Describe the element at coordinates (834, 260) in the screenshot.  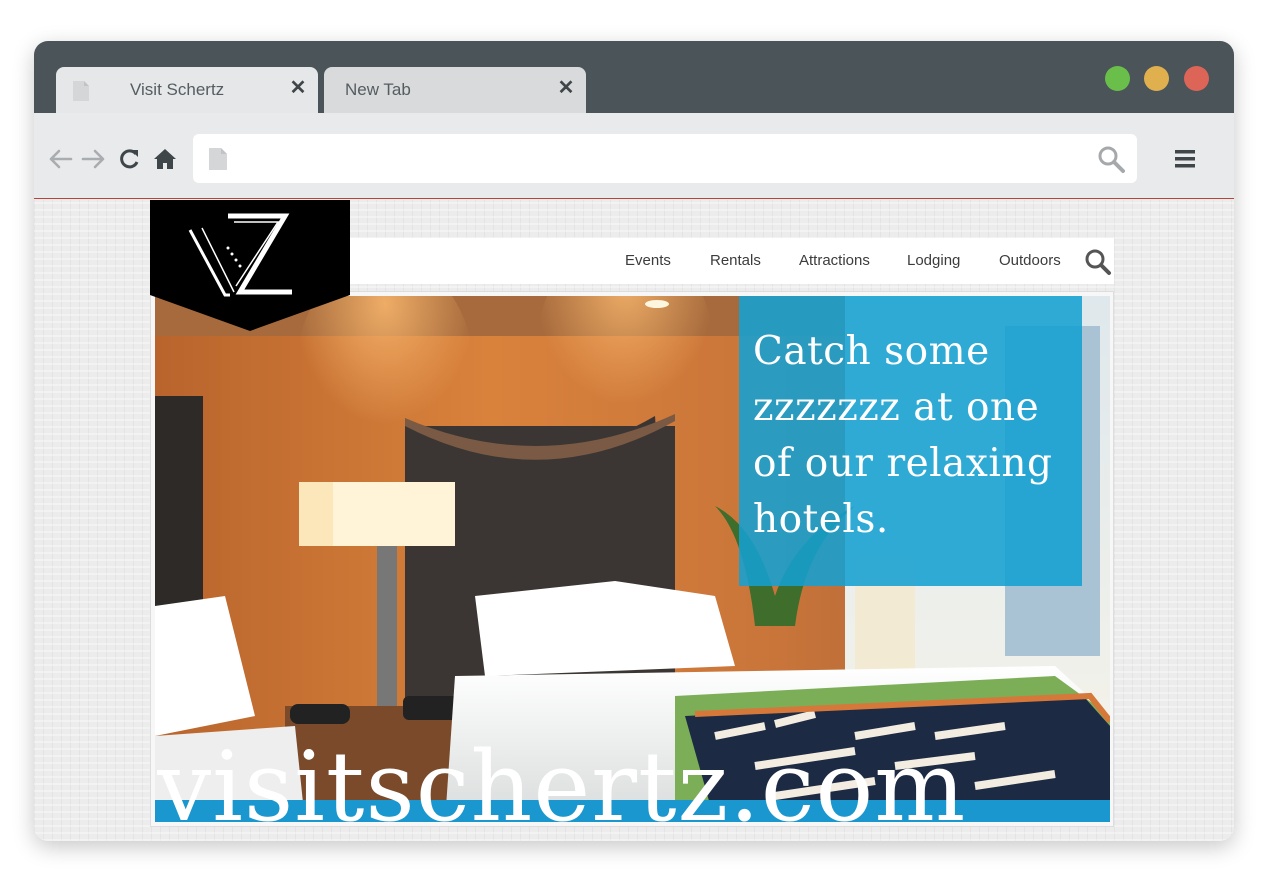
I see `nav-attractions: Attractions` at that location.